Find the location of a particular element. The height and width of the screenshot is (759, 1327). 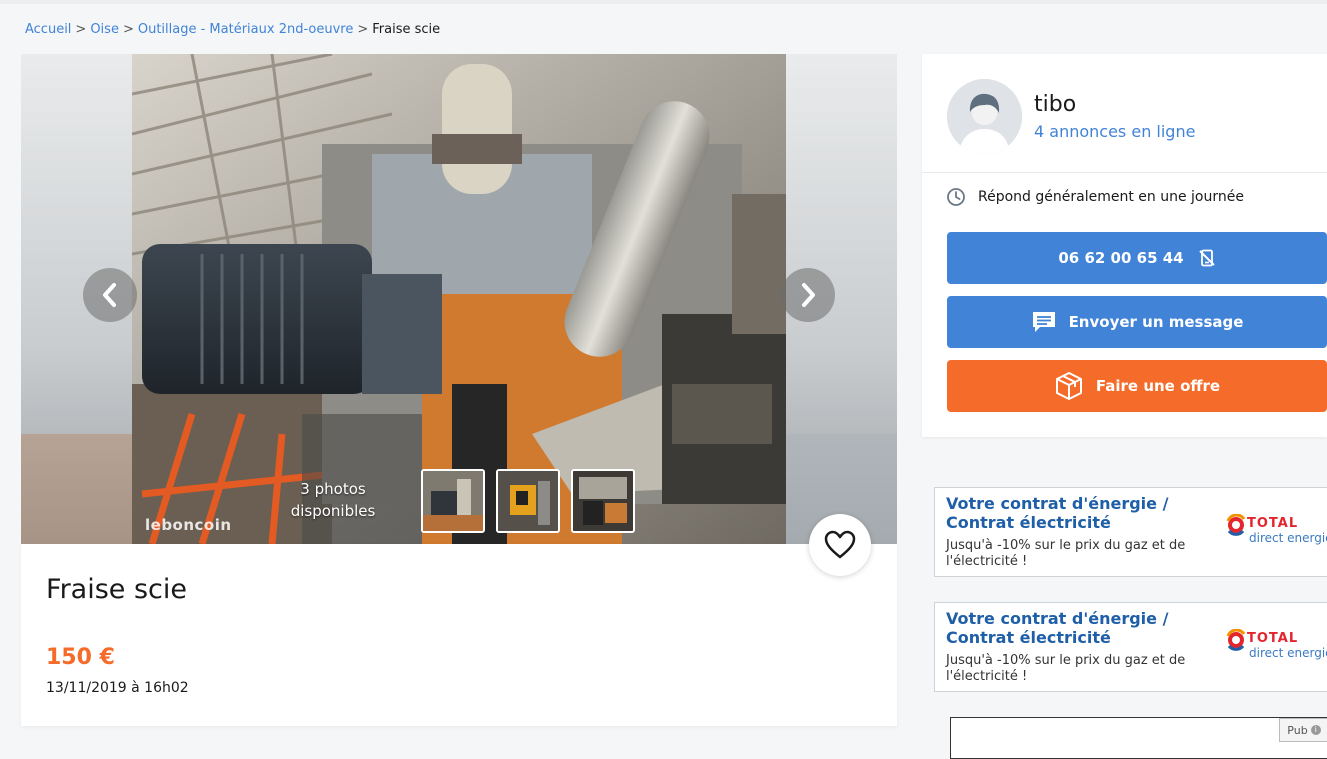

ad-title: Fraise scie is located at coordinates (116, 589).